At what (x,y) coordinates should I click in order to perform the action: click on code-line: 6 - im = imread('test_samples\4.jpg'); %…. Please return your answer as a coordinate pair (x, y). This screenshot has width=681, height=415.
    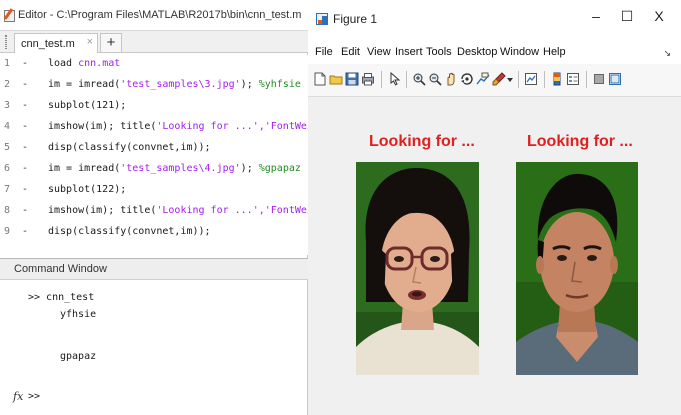
    Looking at the image, I should click on (154, 170).